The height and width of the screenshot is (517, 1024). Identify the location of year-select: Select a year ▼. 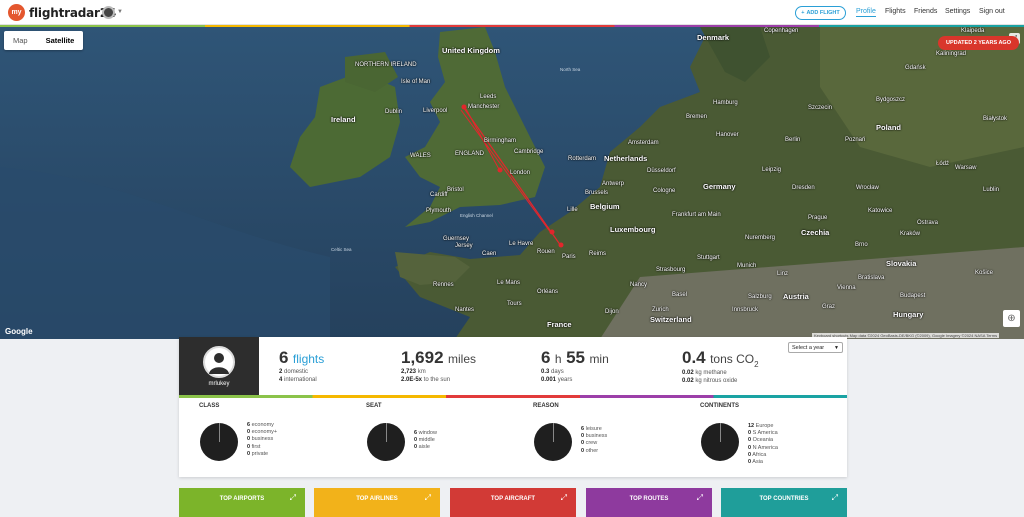
(815, 347).